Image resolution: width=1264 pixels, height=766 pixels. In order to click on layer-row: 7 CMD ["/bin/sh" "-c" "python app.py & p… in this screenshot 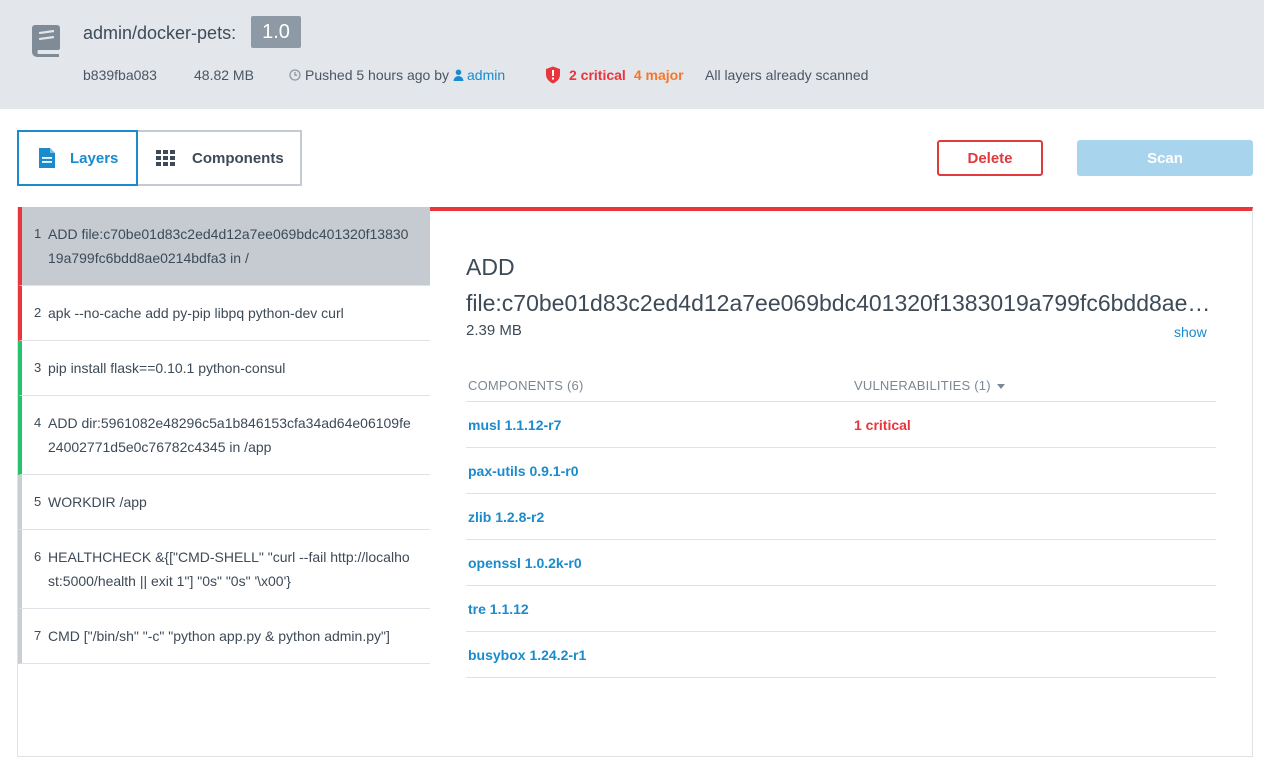, I will do `click(224, 636)`.